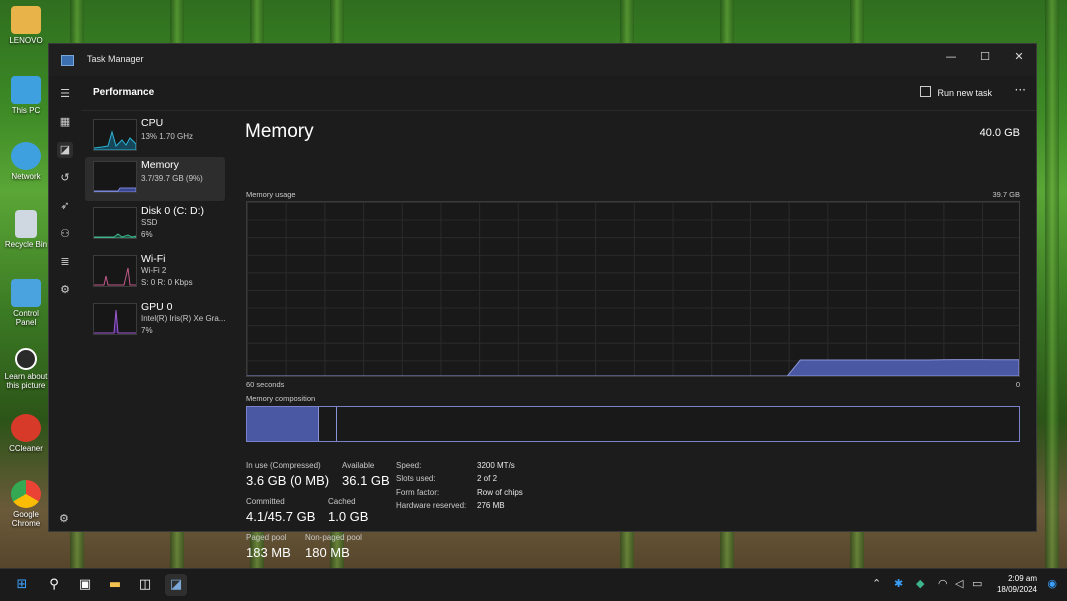  Describe the element at coordinates (876, 583) in the screenshot. I see `show-hidden-icons-icon: ⌃` at that location.